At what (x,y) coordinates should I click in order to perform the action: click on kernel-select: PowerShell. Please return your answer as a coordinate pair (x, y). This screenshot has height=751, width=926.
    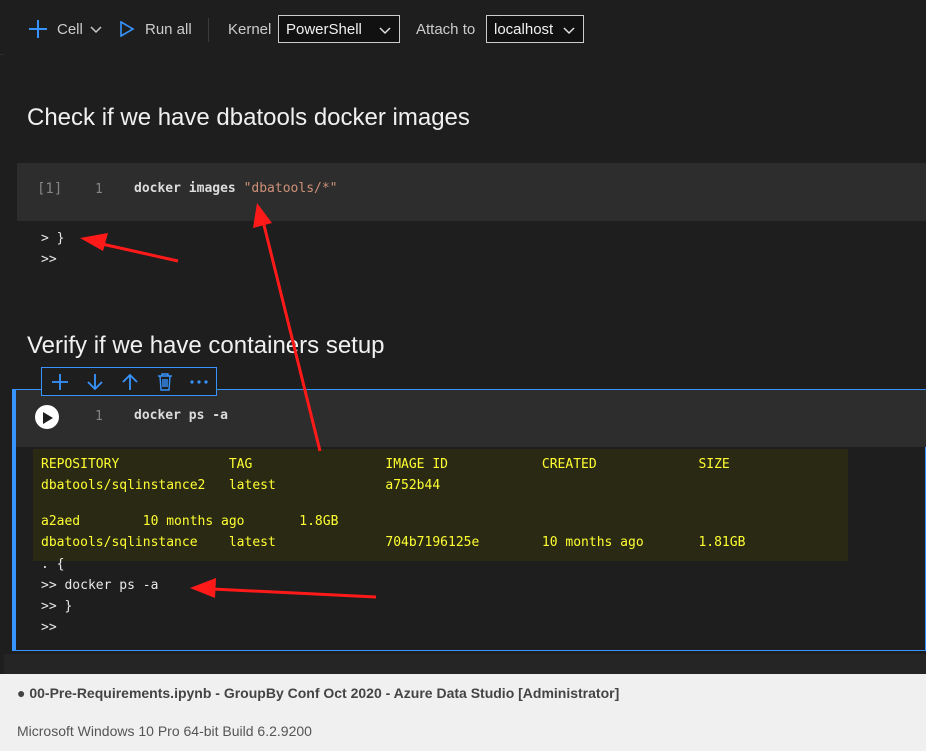
    Looking at the image, I should click on (339, 29).